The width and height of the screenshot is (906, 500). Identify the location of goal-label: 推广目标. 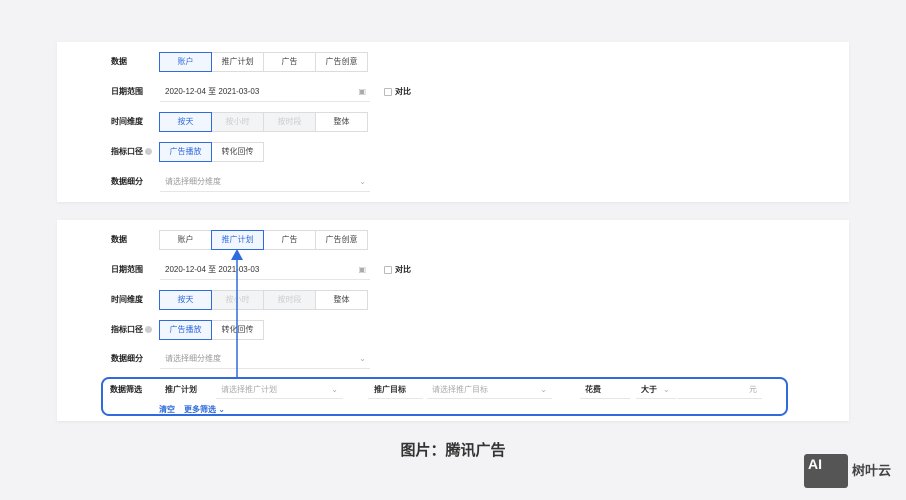
(395, 390).